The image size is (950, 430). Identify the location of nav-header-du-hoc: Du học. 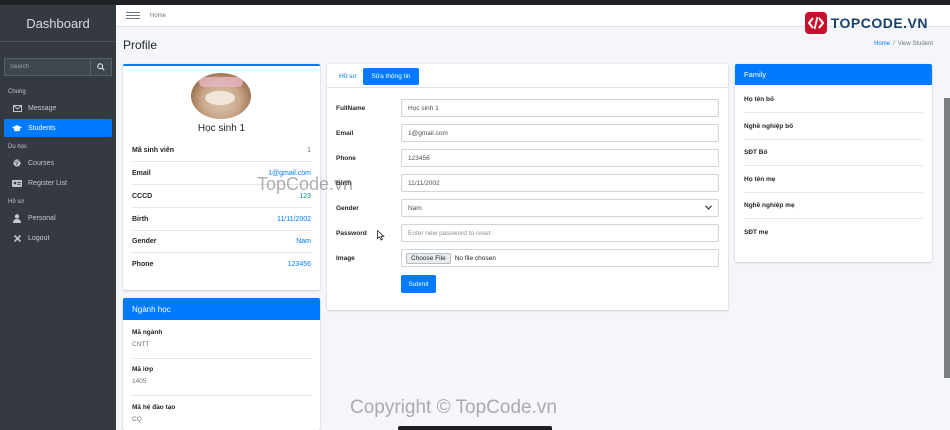
(18, 147).